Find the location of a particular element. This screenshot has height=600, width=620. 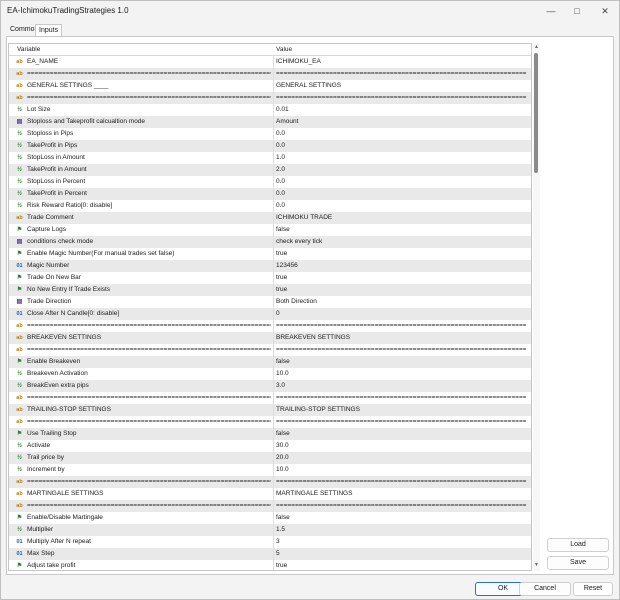

parameter-value: check every tick is located at coordinates (401, 241).